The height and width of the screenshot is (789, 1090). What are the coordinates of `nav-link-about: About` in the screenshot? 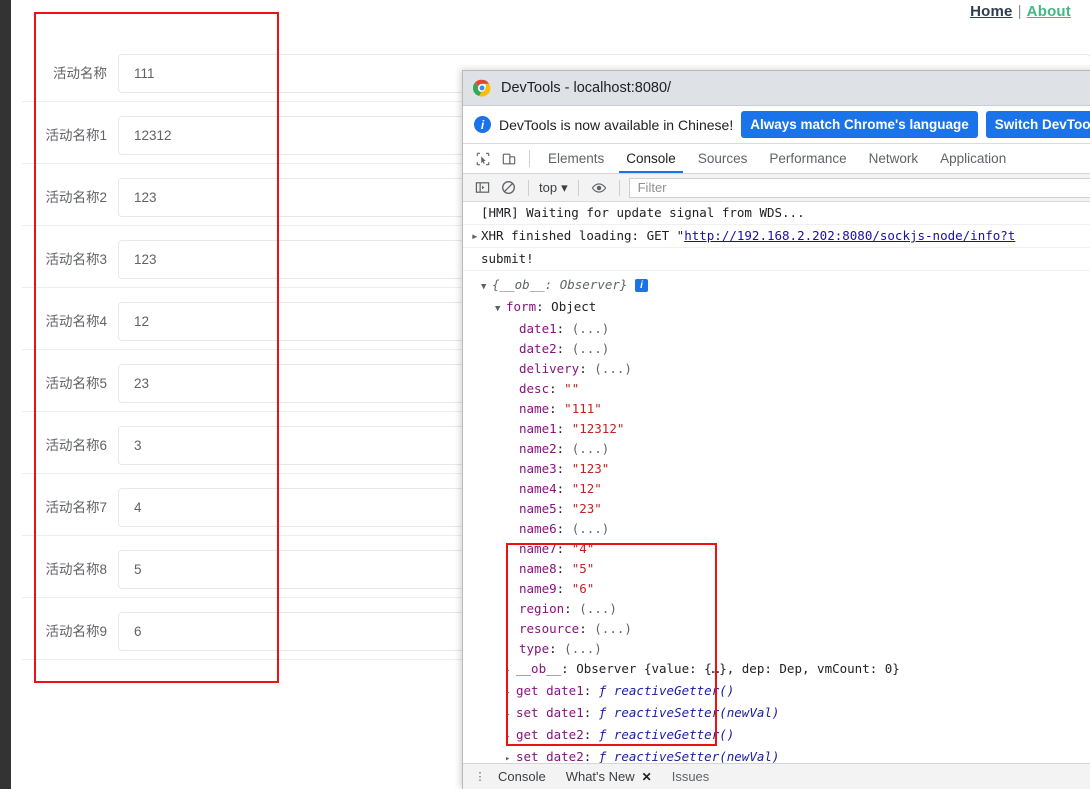 It's located at (1049, 11).